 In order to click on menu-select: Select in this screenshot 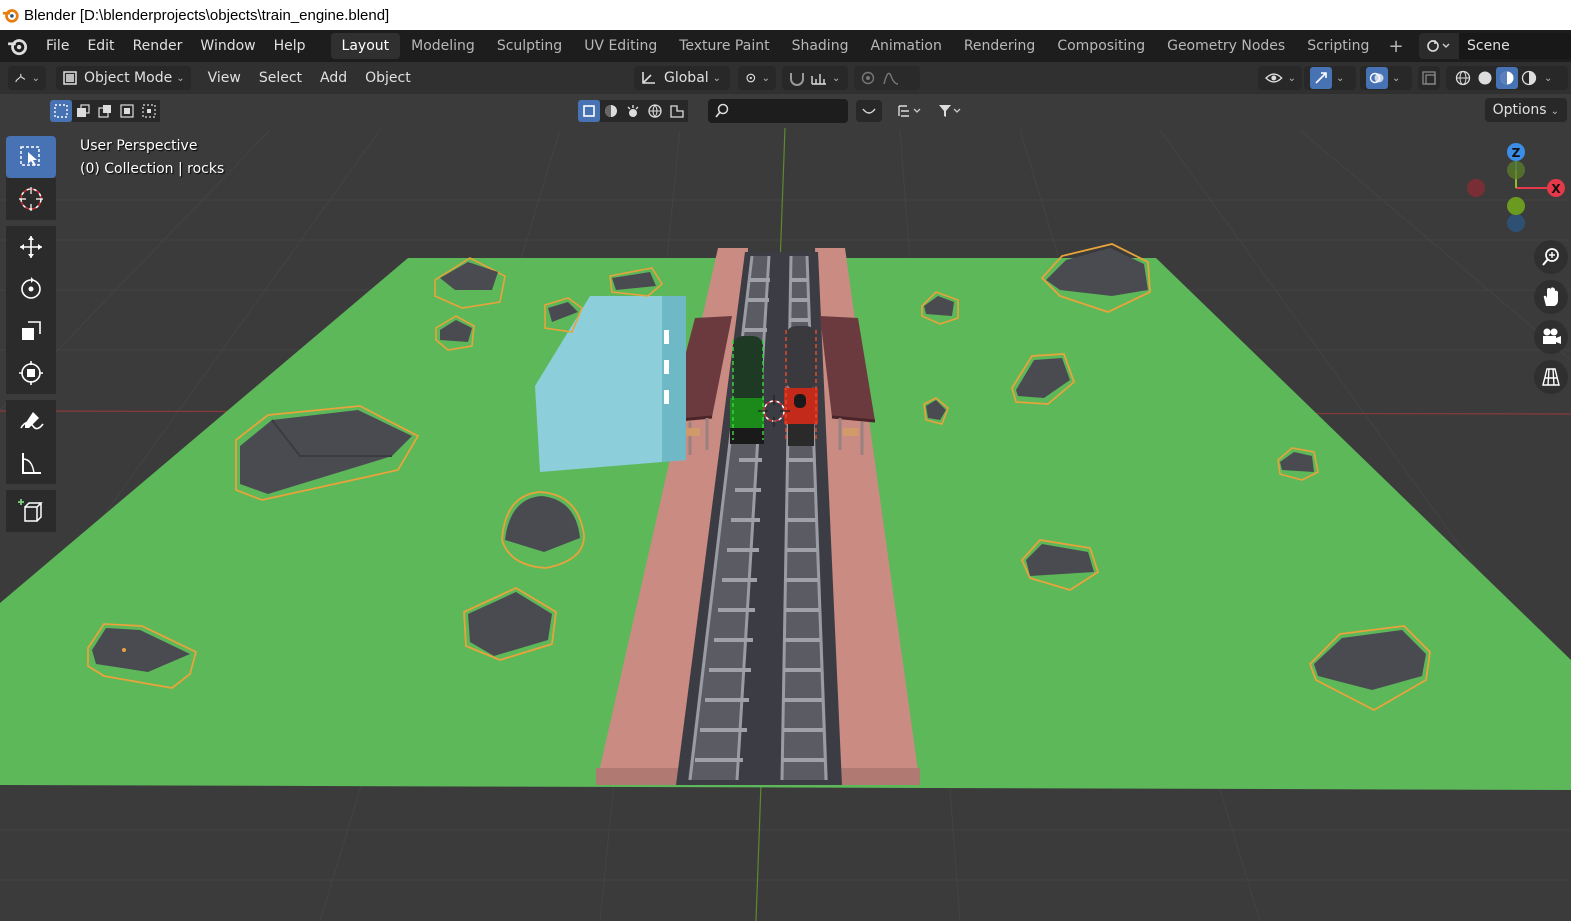, I will do `click(280, 78)`.